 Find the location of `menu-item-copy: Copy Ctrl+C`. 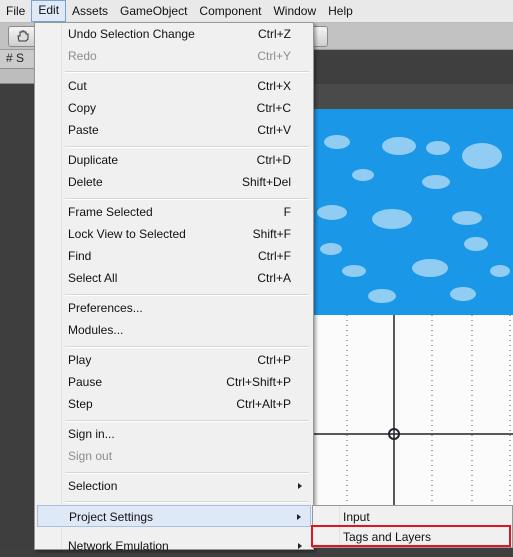

menu-item-copy: Copy Ctrl+C is located at coordinates (174, 108).